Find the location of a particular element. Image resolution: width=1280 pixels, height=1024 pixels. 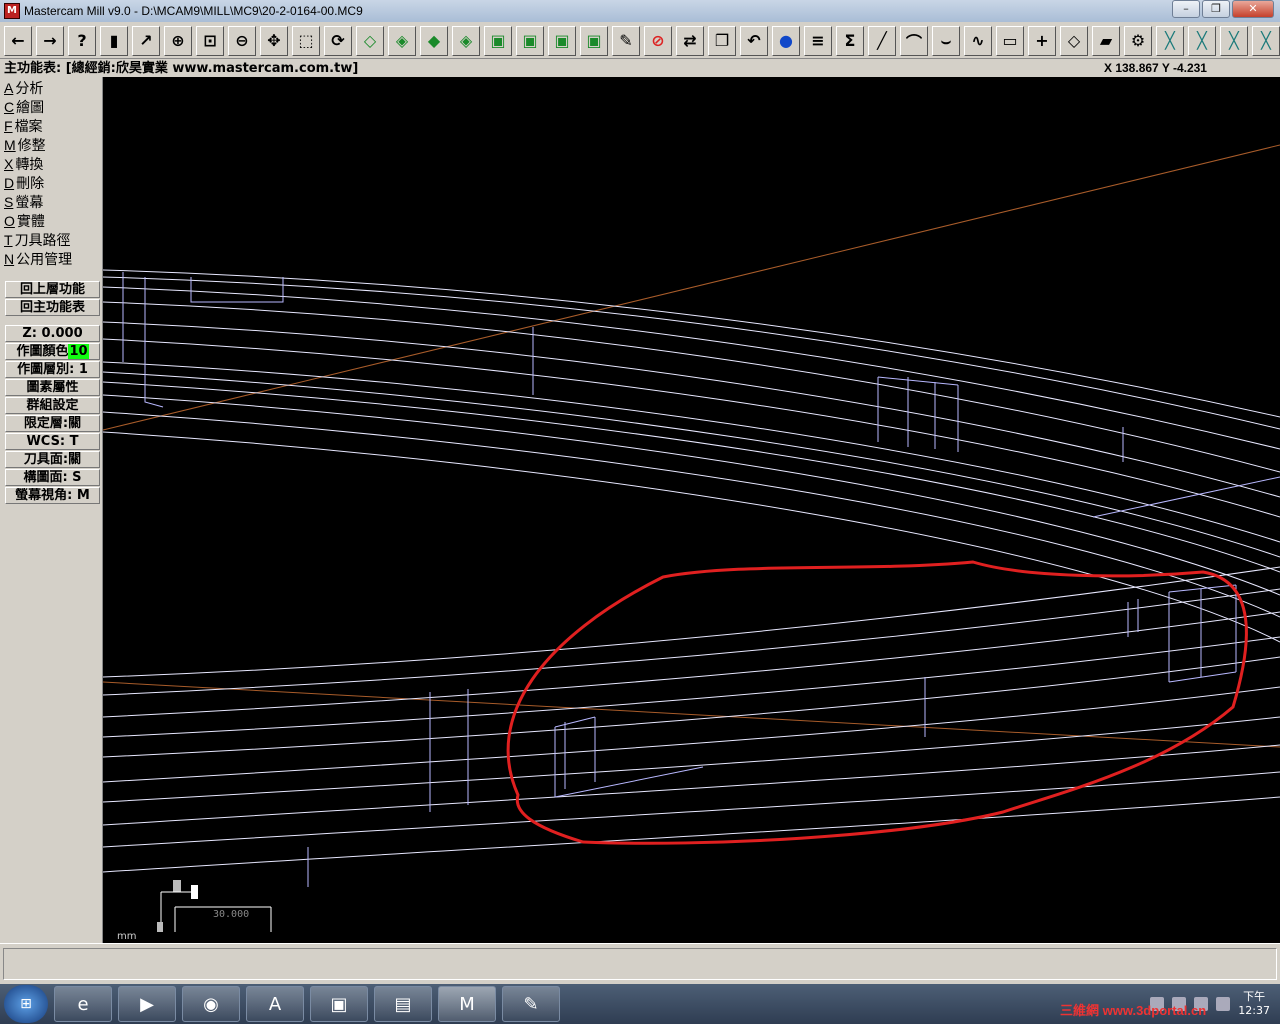

acrobat-icon: A is located at coordinates (275, 1004).